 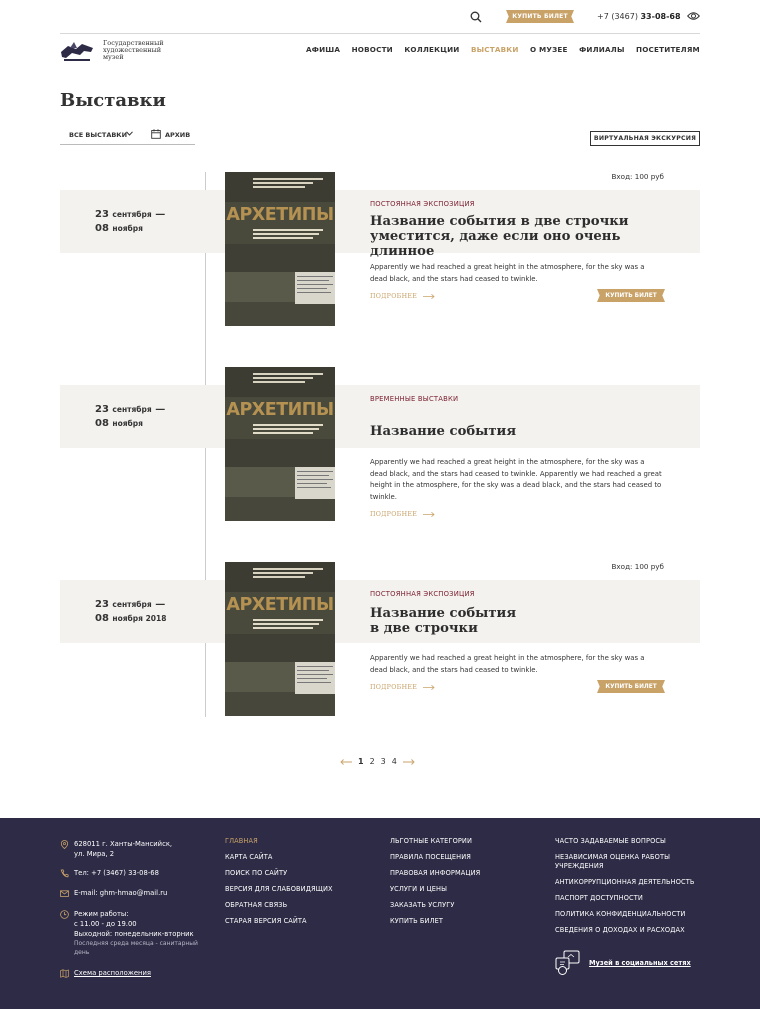 What do you see at coordinates (431, 49) in the screenshot?
I see `nav-item-collections: КОЛЛЕКЦИИ` at bounding box center [431, 49].